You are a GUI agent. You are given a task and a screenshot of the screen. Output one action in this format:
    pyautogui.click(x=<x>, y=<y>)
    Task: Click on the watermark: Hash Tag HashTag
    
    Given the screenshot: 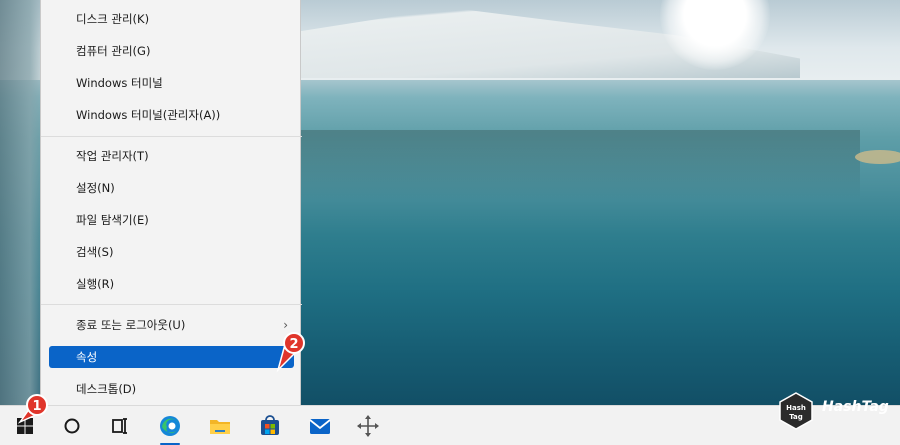 What is the action you would take?
    pyautogui.click(x=837, y=411)
    